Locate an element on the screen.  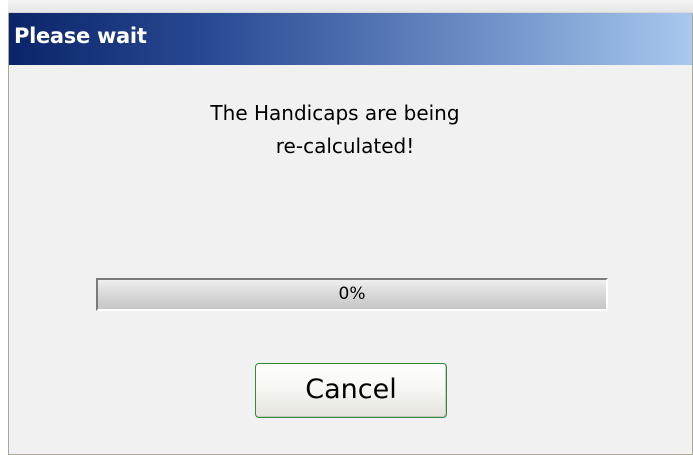
window-top-edge is located at coordinates (350, 6).